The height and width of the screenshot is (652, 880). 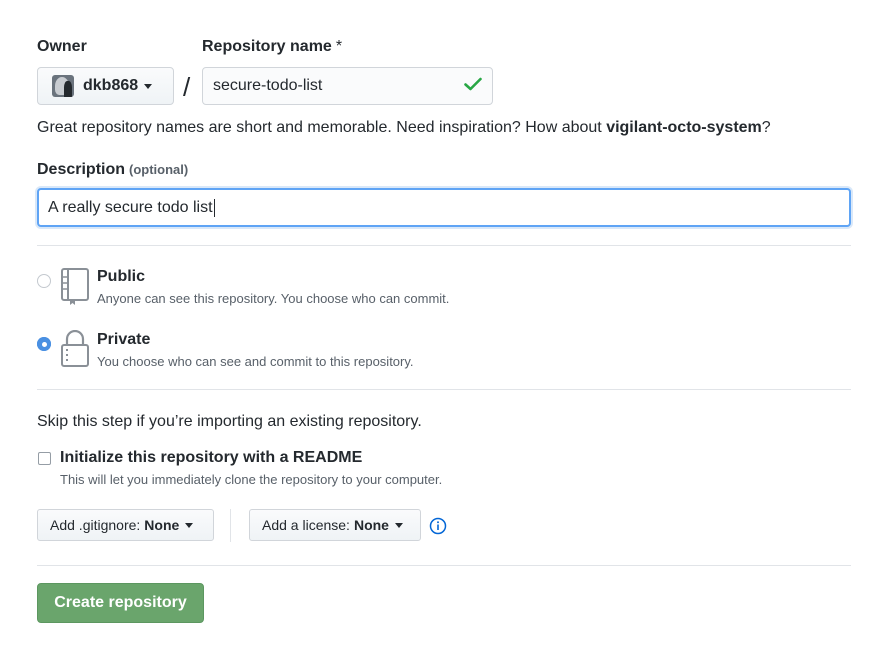 I want to click on text-cursor, so click(x=214, y=207).